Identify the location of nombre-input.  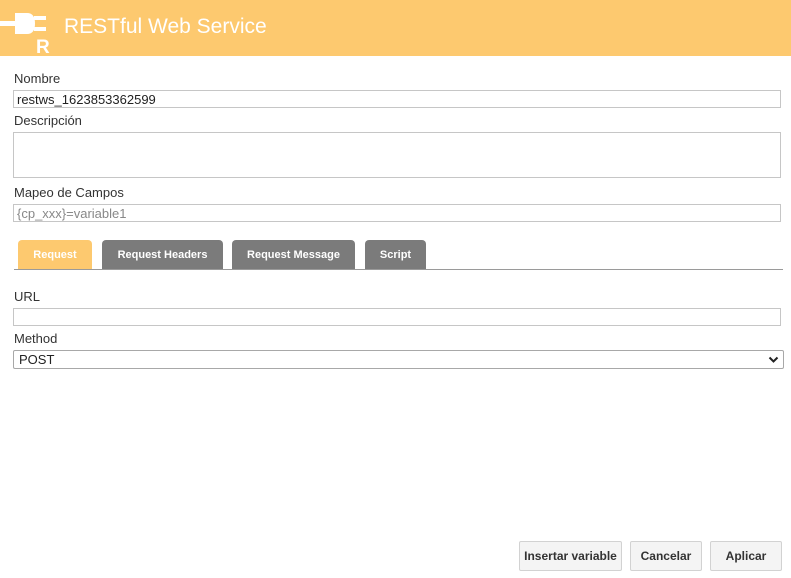
(397, 99).